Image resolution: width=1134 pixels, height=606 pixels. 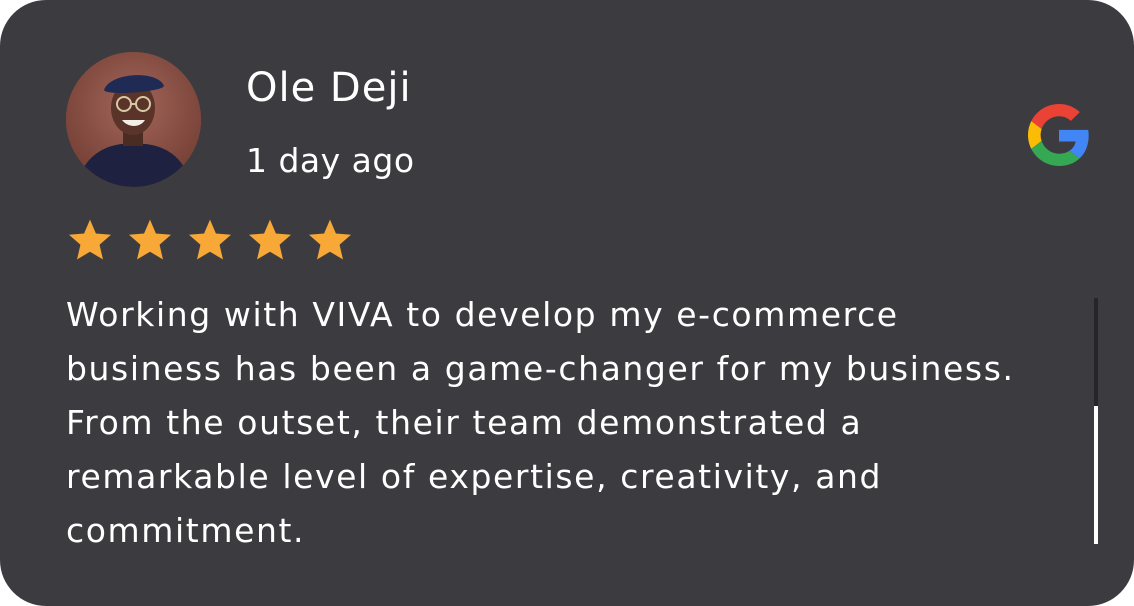 I want to click on review-time: 1 day ago, so click(x=330, y=160).